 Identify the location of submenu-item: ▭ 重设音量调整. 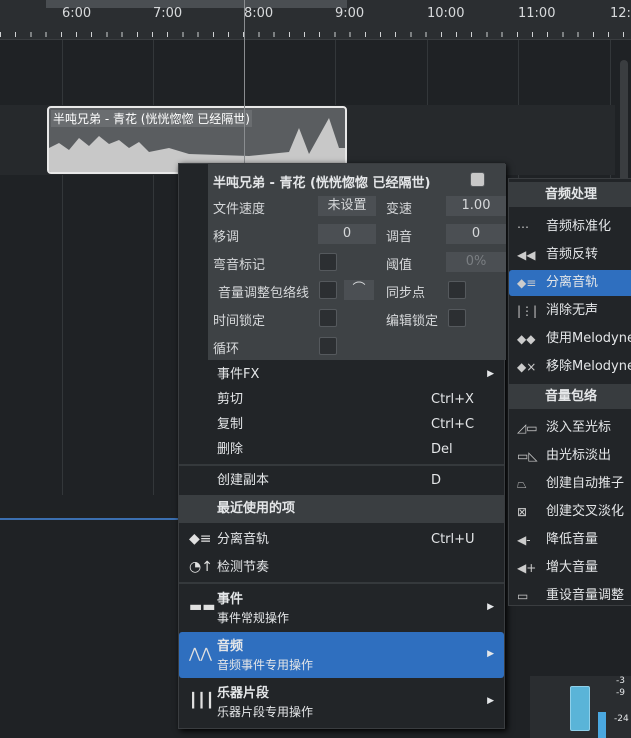
(570, 596).